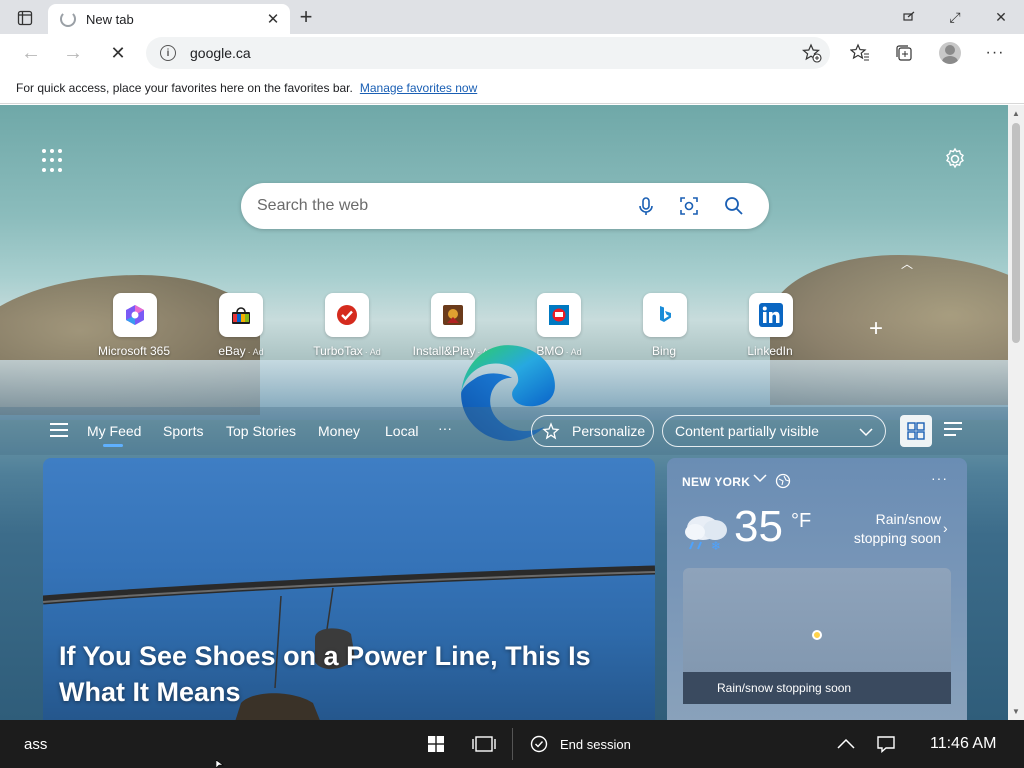  I want to click on notification-icon, so click(886, 744).